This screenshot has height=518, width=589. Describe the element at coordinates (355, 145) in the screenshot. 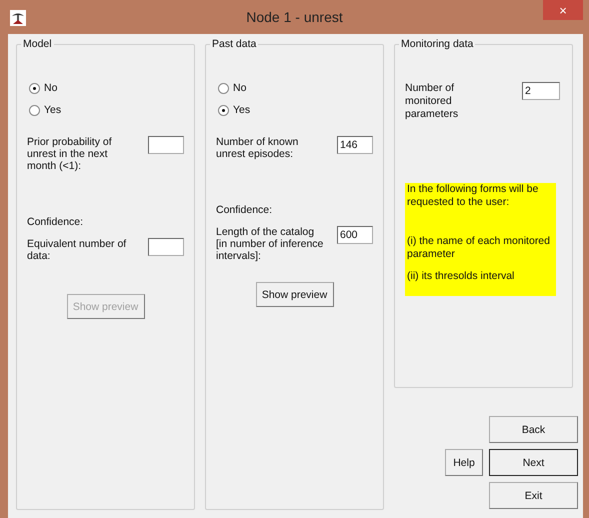

I see `input-field: 146` at that location.